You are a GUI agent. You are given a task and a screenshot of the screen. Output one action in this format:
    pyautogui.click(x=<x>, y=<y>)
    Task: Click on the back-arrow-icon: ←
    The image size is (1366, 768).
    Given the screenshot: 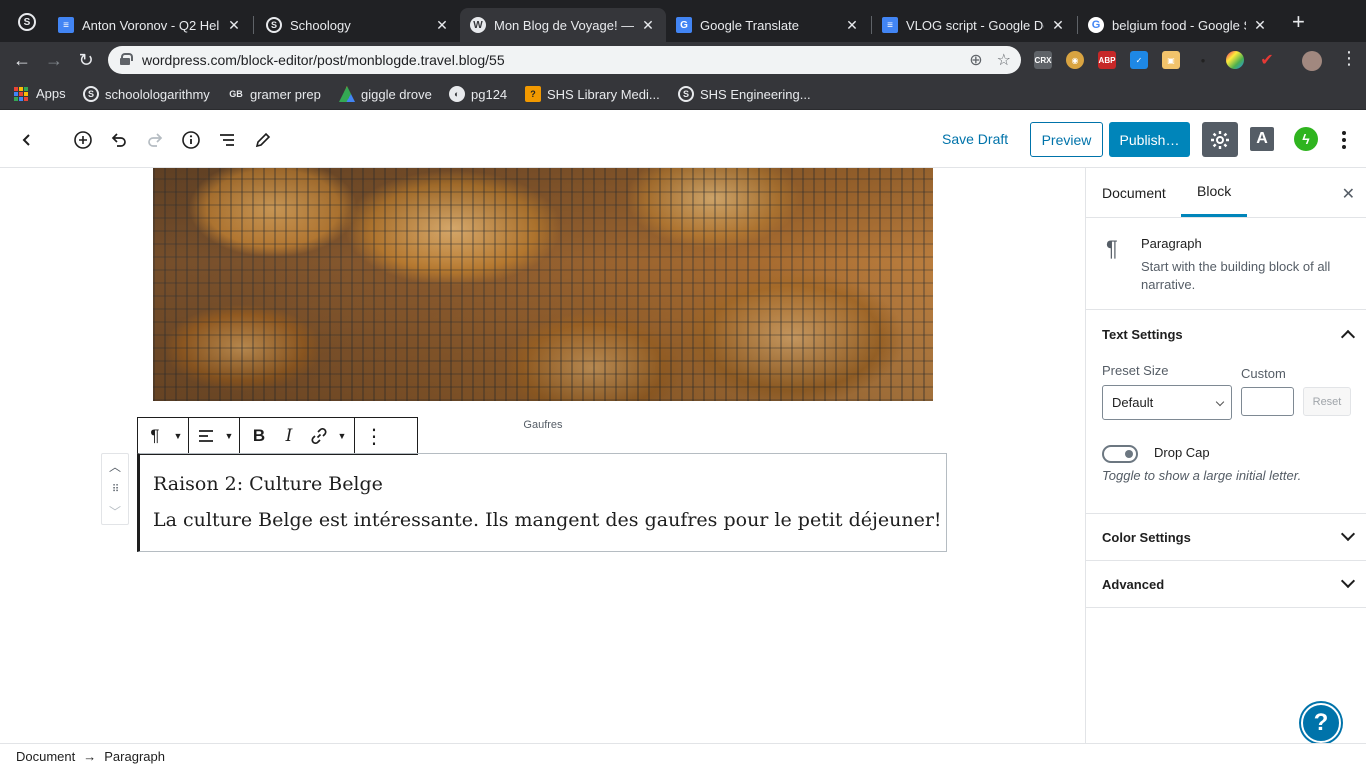 What is the action you would take?
    pyautogui.click(x=22, y=60)
    